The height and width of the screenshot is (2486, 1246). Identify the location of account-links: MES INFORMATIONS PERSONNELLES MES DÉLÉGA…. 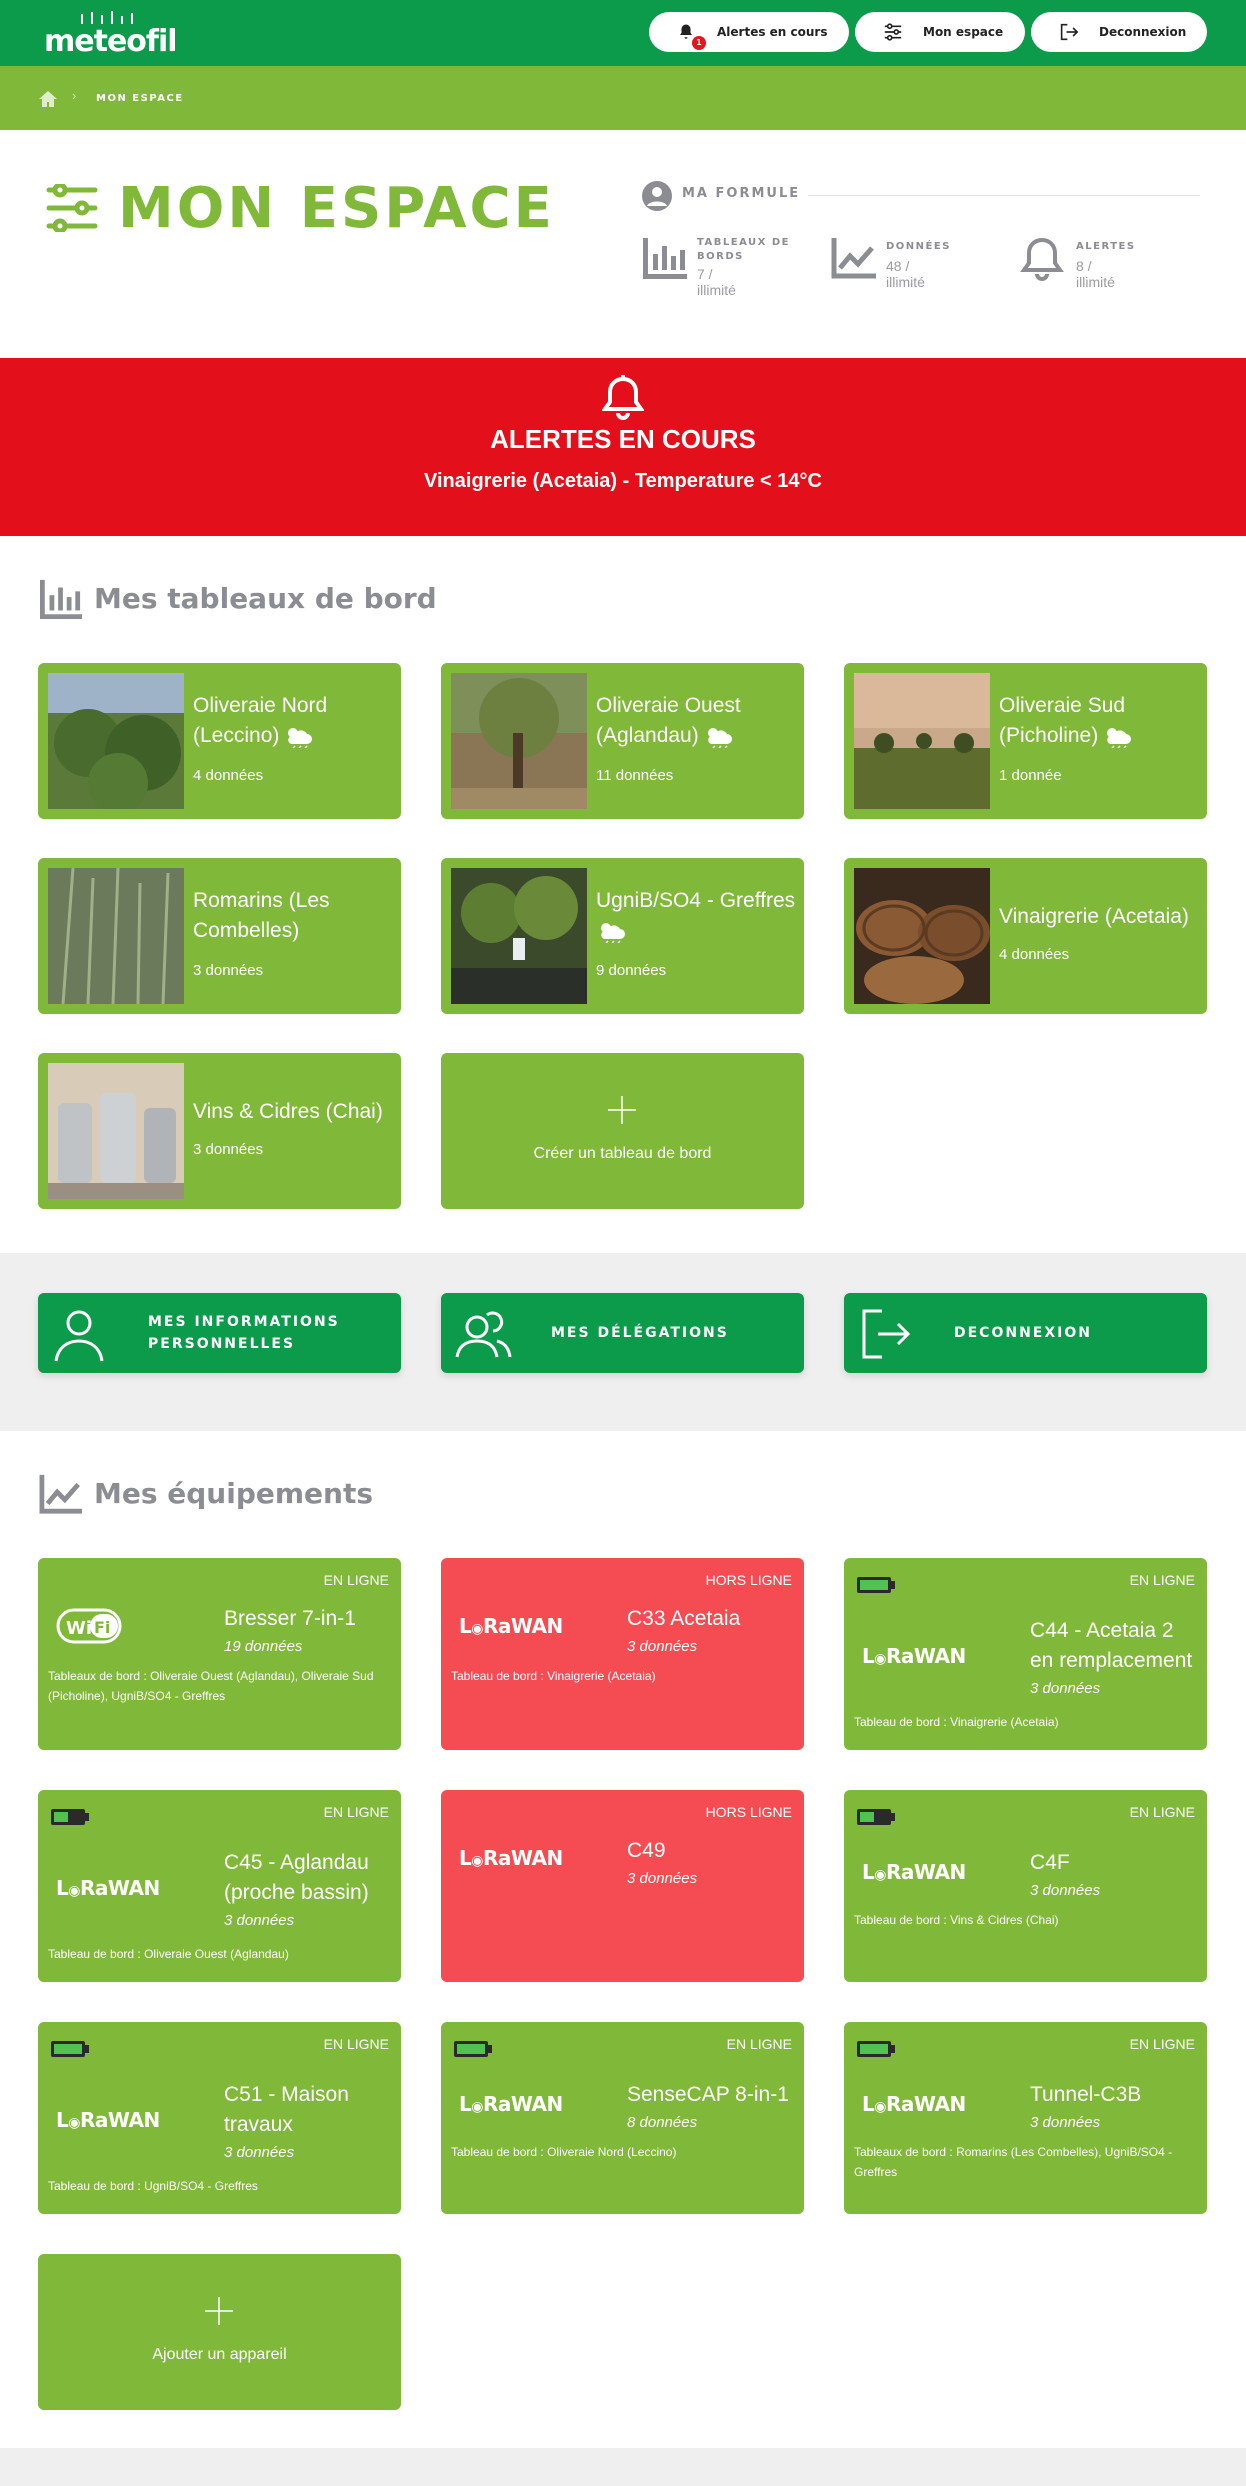
(623, 1342).